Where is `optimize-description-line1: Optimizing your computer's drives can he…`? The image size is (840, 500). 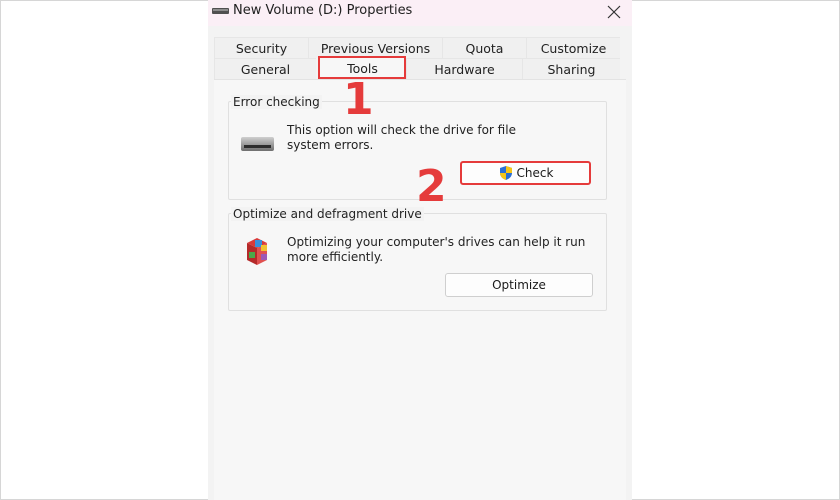 optimize-description-line1: Optimizing your computer's drives can he… is located at coordinates (436, 242).